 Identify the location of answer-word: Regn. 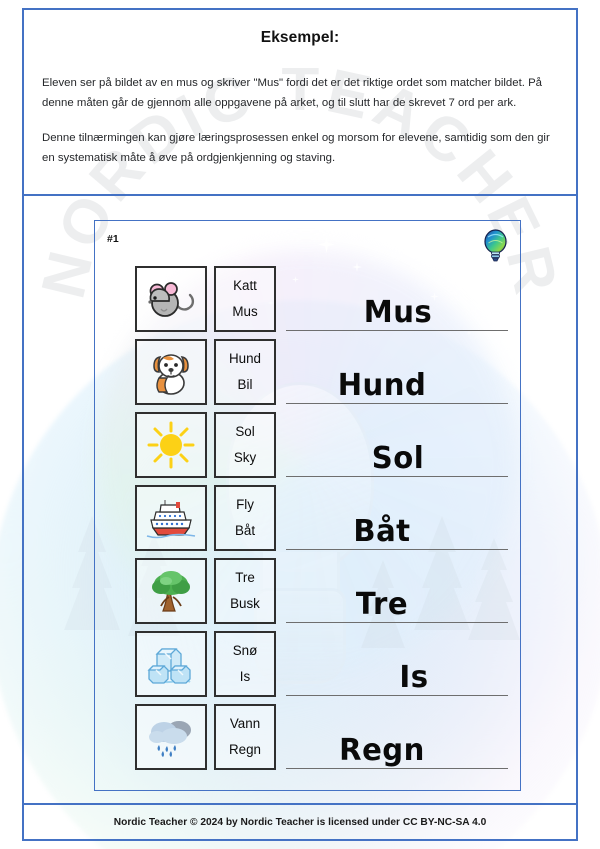
(382, 750).